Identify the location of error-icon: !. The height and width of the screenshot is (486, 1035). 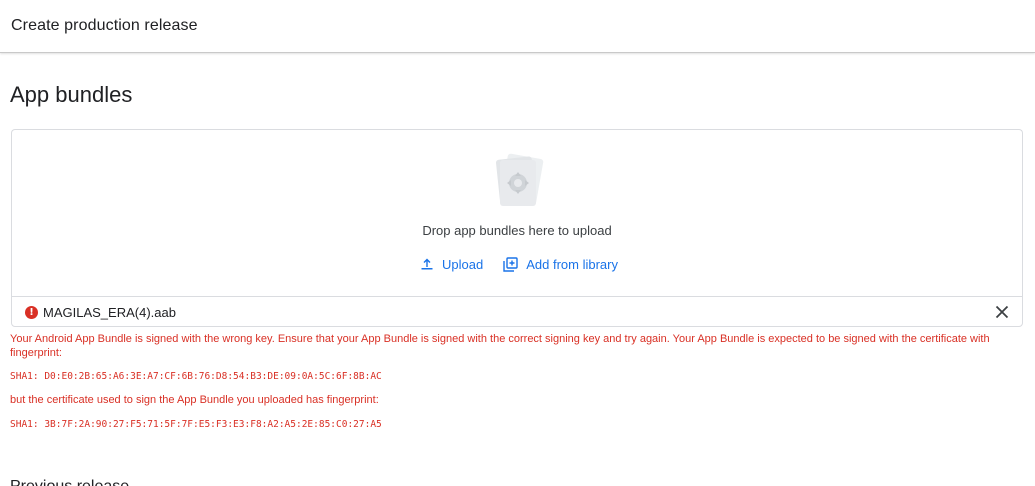
(31, 312).